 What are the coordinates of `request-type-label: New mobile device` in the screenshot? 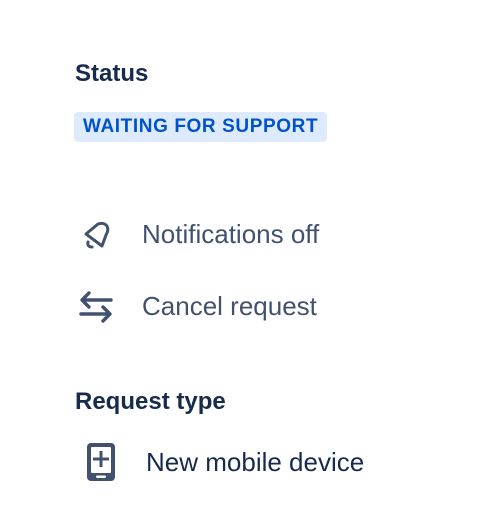 It's located at (255, 461).